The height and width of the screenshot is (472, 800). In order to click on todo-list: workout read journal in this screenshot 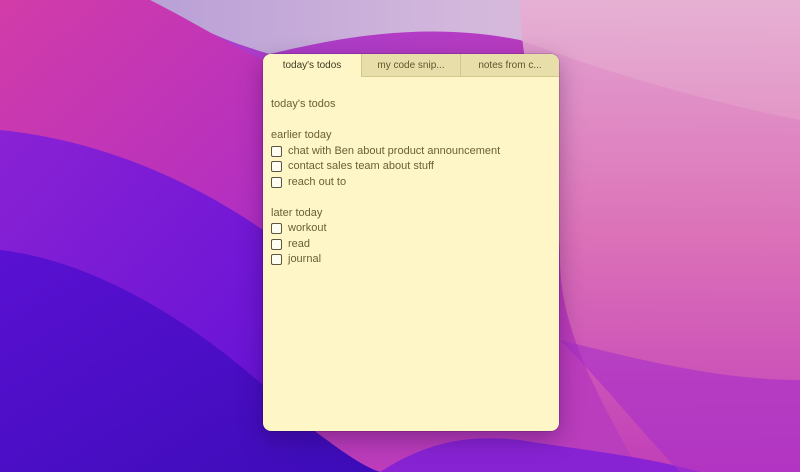, I will do `click(411, 244)`.